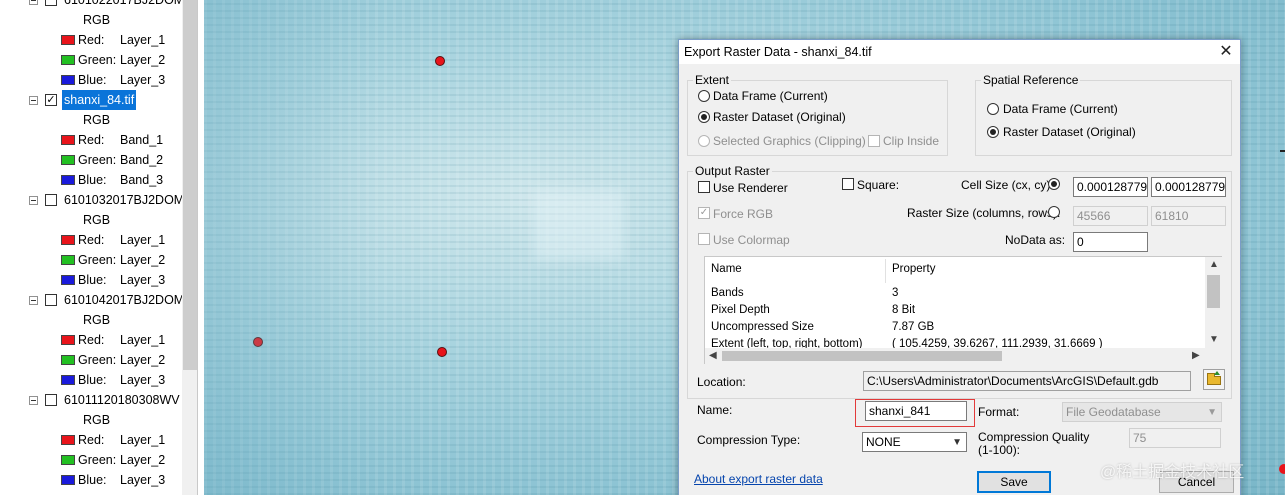 This screenshot has height=495, width=1285. What do you see at coordinates (874, 141) in the screenshot?
I see `clip-inside-checkbox` at bounding box center [874, 141].